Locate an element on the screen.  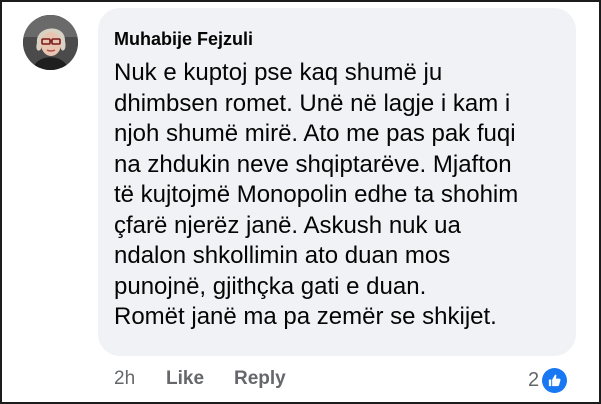
like-button: Like is located at coordinates (185, 379).